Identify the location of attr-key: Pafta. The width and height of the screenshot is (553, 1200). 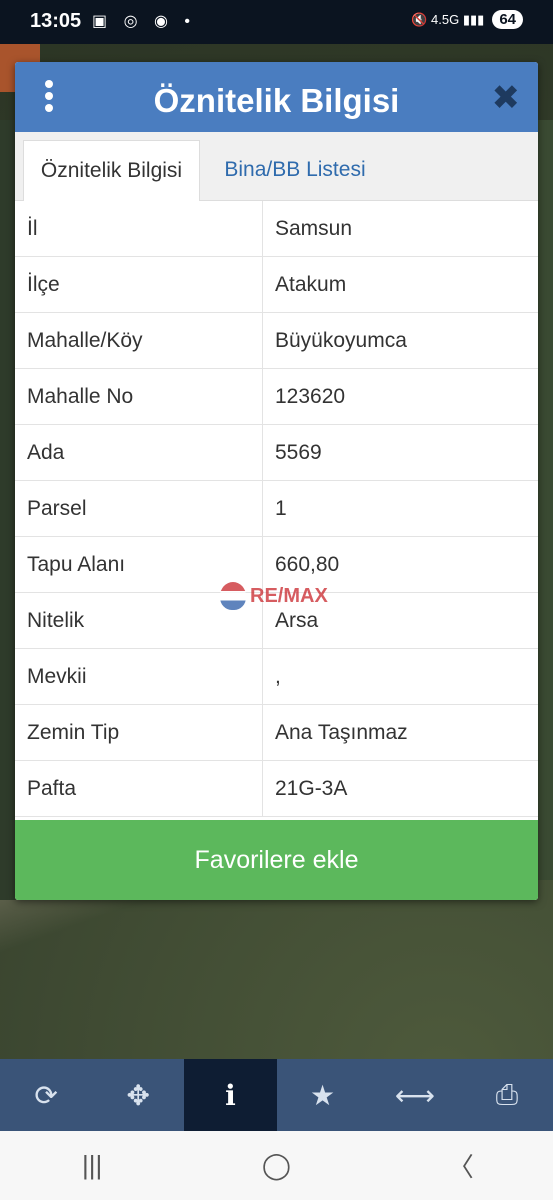
(139, 788).